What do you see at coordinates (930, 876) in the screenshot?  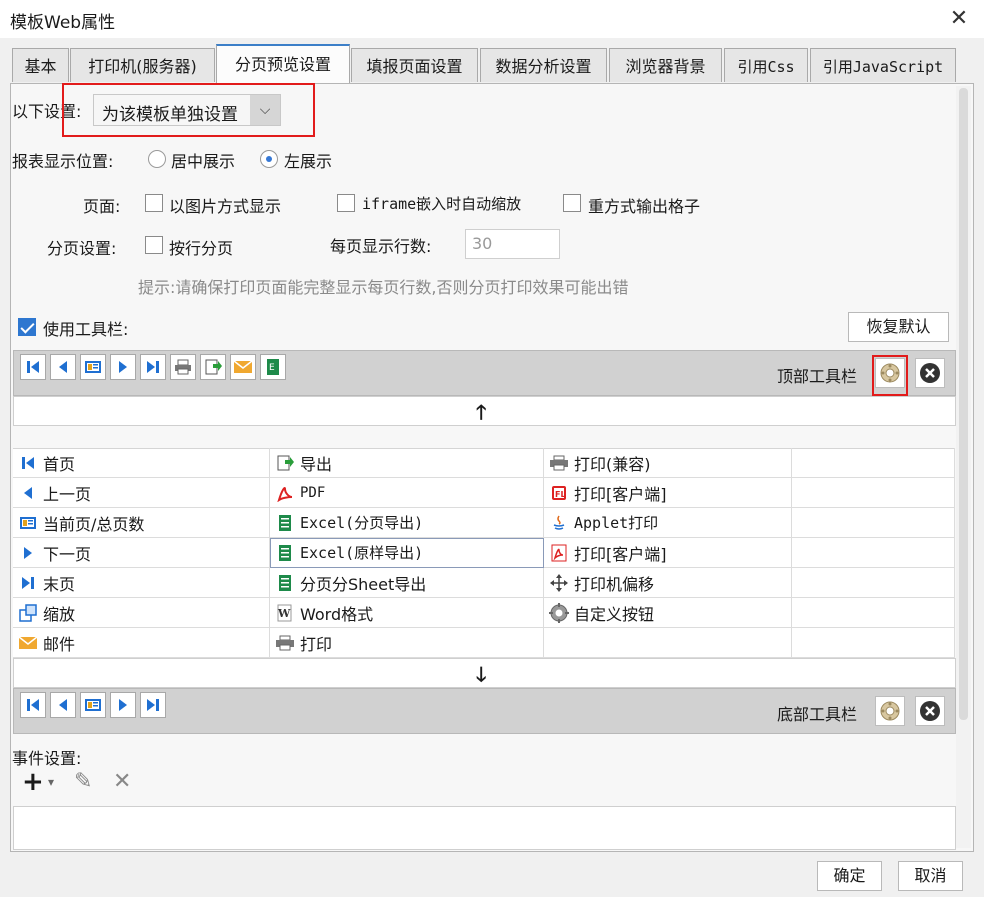 I see `cancel-button: 取消` at bounding box center [930, 876].